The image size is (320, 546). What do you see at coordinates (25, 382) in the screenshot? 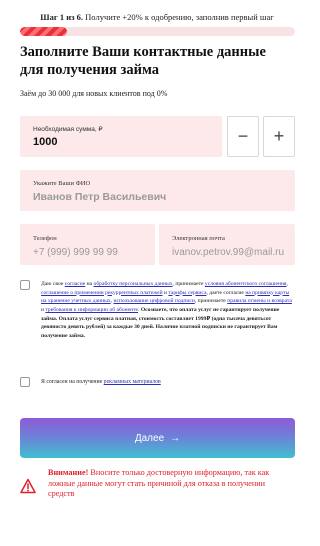
I see `marketing-checkbox` at bounding box center [25, 382].